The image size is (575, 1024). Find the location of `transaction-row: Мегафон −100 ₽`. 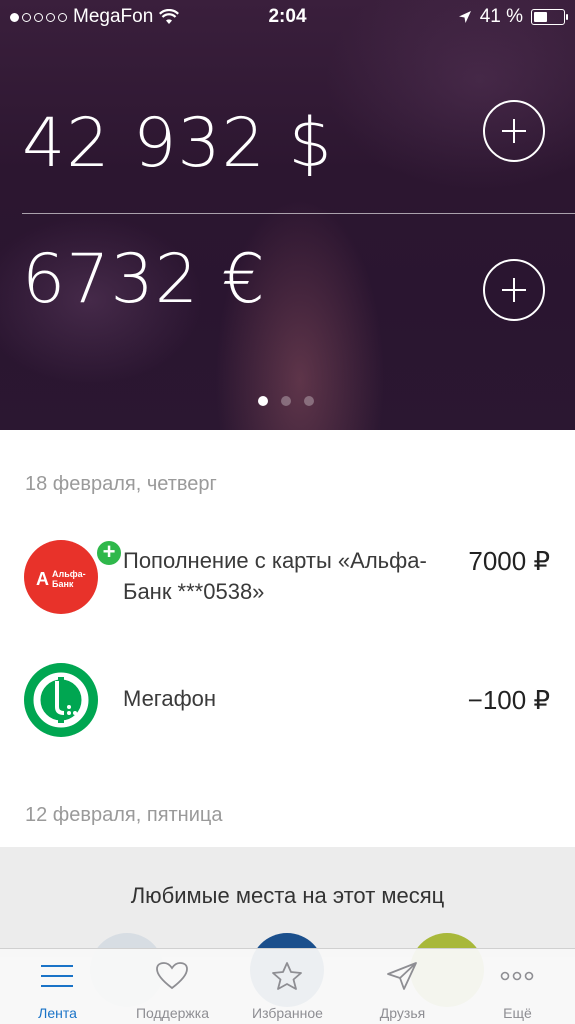

transaction-row: Мегафон −100 ₽ is located at coordinates (287, 703).